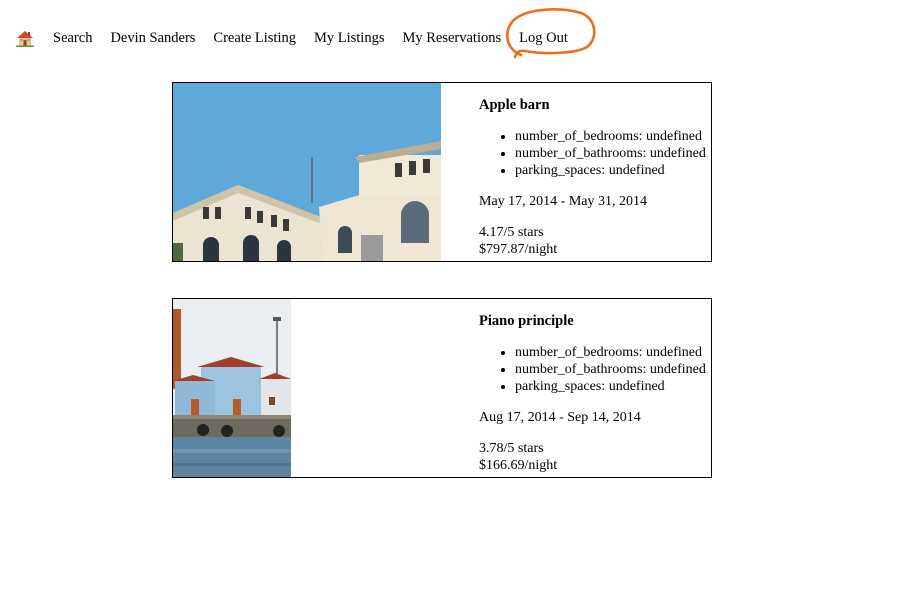  Describe the element at coordinates (563, 201) in the screenshot. I see `listing-dates: May 17, 2014 - May 31, 2014` at that location.